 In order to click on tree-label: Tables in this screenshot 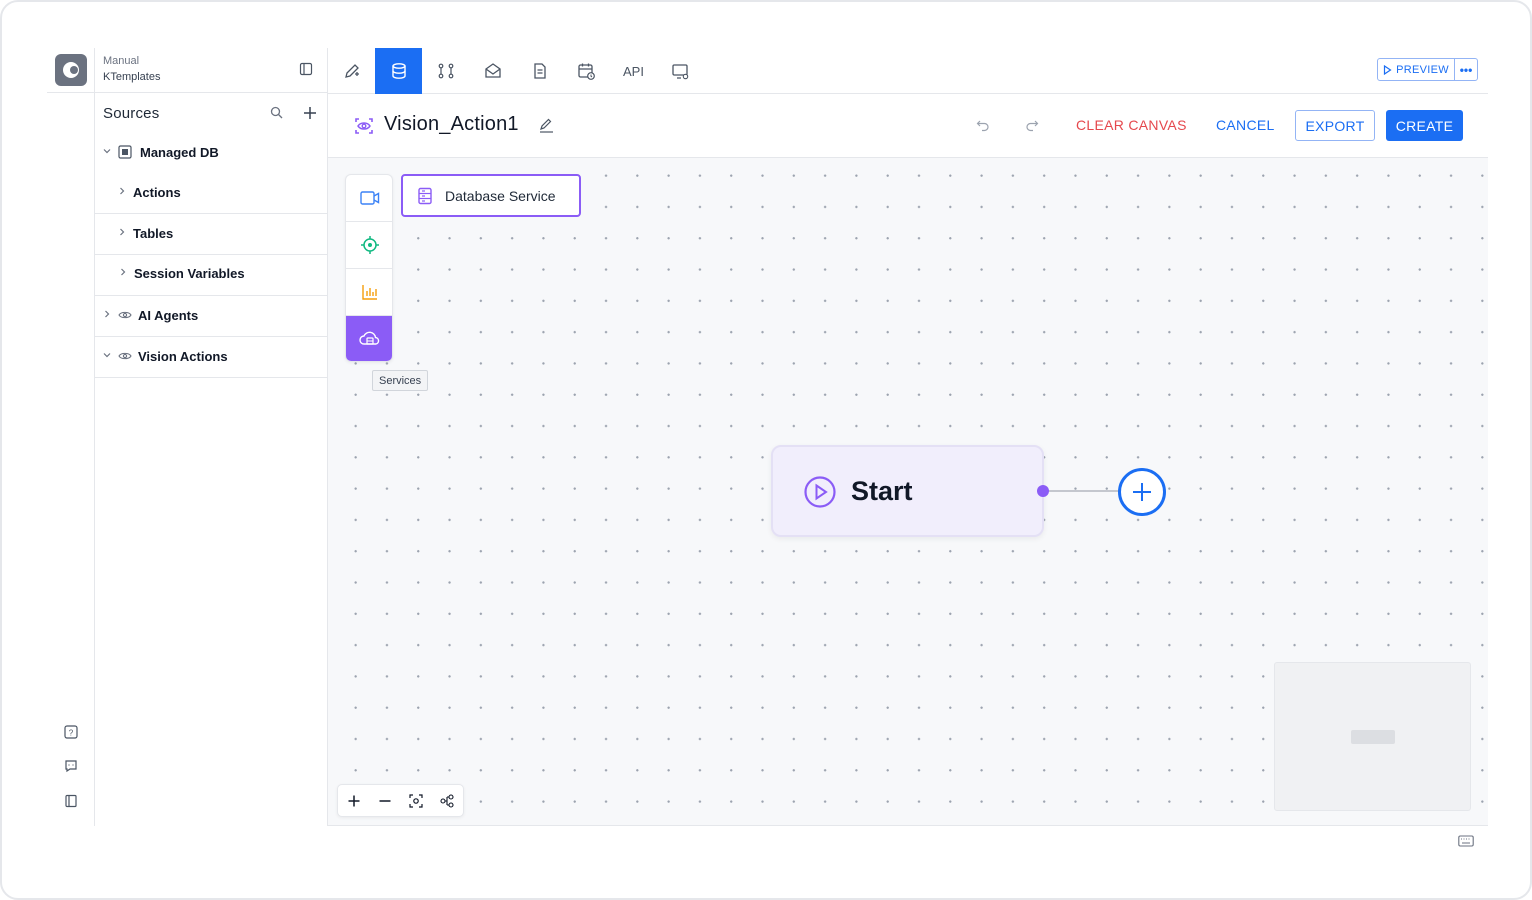, I will do `click(153, 233)`.